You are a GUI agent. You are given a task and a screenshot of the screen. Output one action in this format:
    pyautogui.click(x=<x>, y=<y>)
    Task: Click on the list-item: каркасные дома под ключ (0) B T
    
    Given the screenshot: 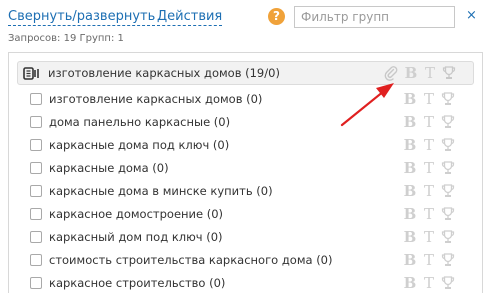 What is the action you would take?
    pyautogui.click(x=245, y=145)
    